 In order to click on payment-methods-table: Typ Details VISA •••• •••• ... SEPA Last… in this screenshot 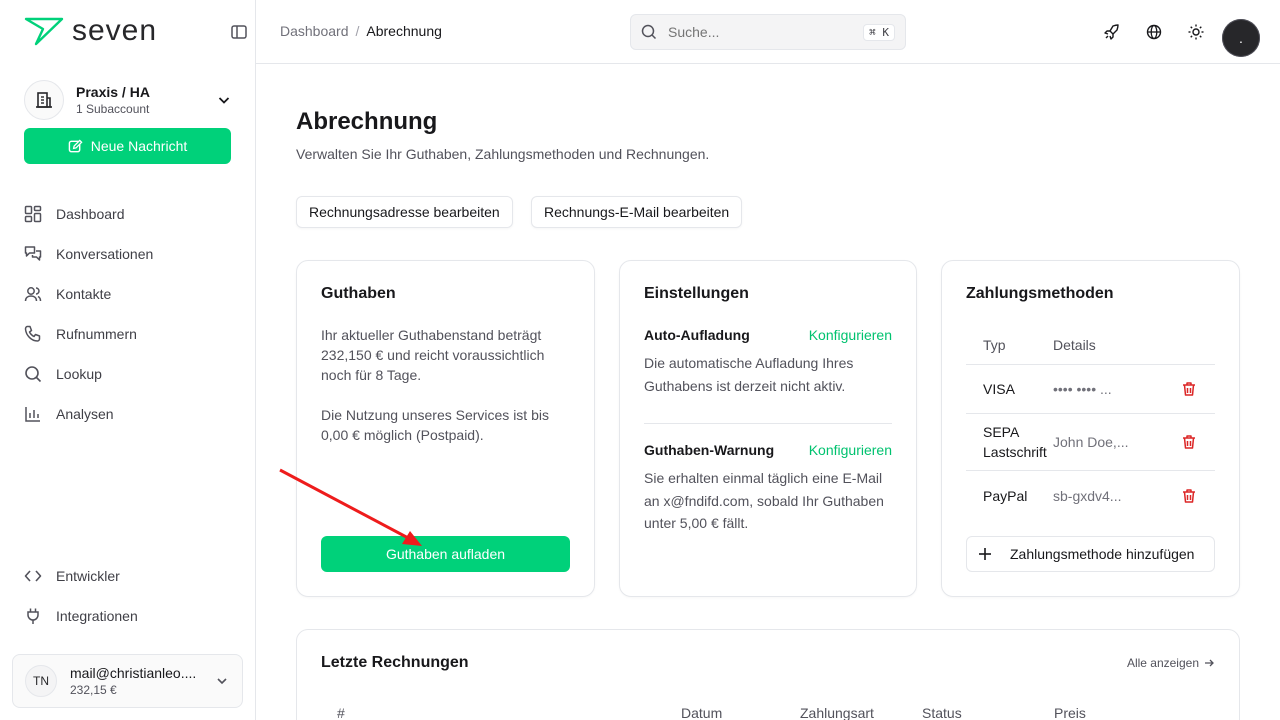, I will do `click(1090, 422)`.